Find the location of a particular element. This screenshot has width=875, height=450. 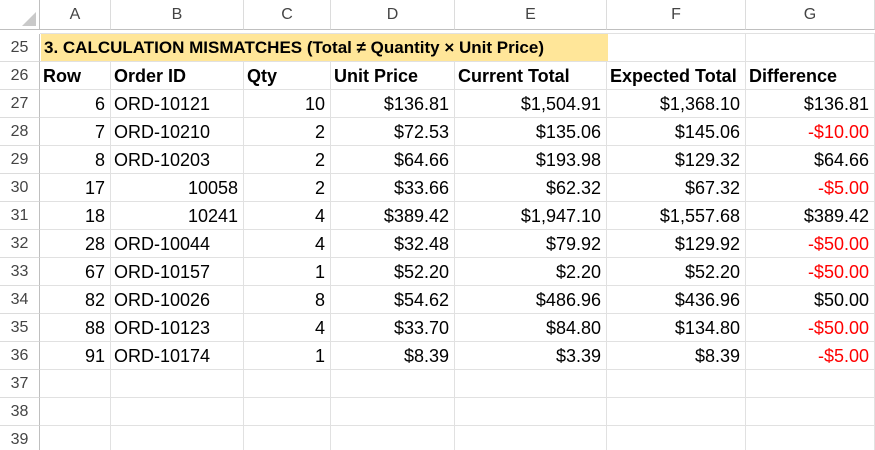

cell-qty: 8 is located at coordinates (287, 300).